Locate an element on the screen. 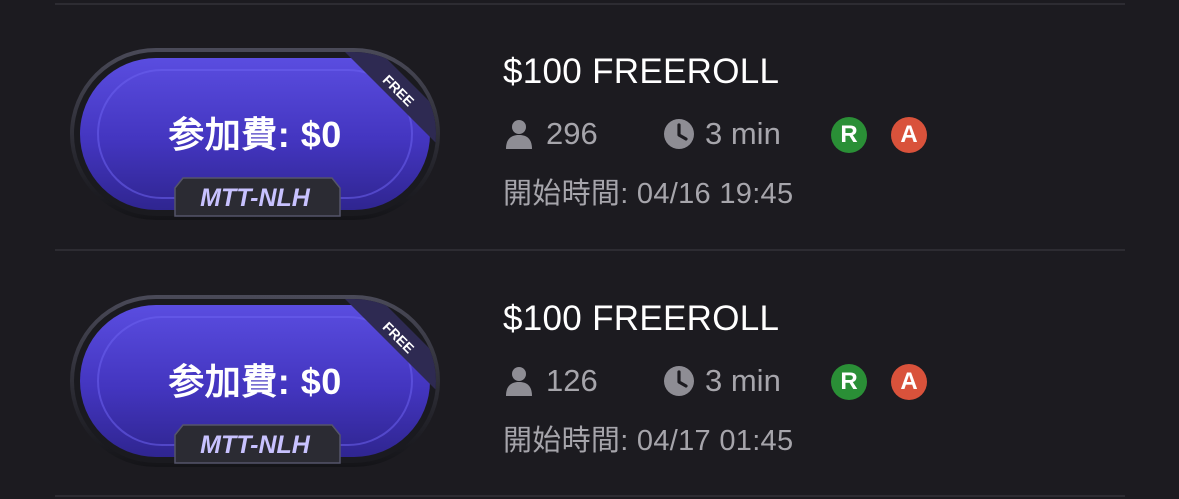 This screenshot has width=1179, height=499. player-count: 126 is located at coordinates (550, 381).